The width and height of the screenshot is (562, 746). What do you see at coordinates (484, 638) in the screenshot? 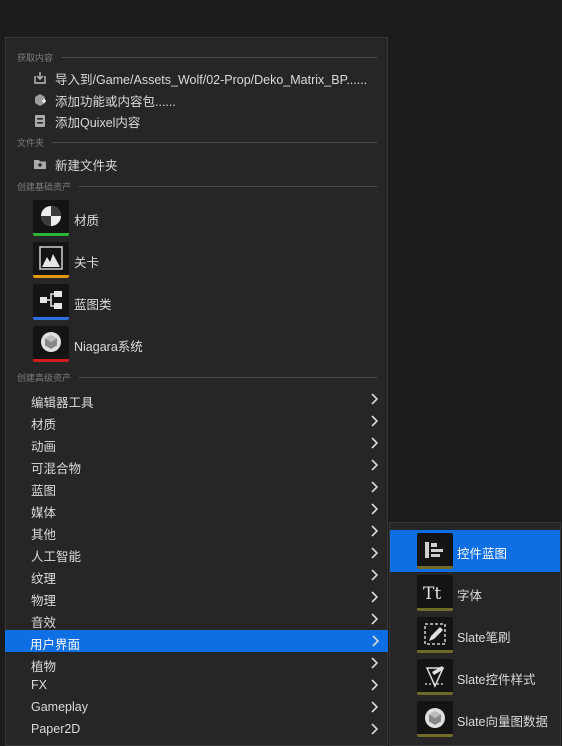
I see `submenu-item-label: Slate笔刷` at bounding box center [484, 638].